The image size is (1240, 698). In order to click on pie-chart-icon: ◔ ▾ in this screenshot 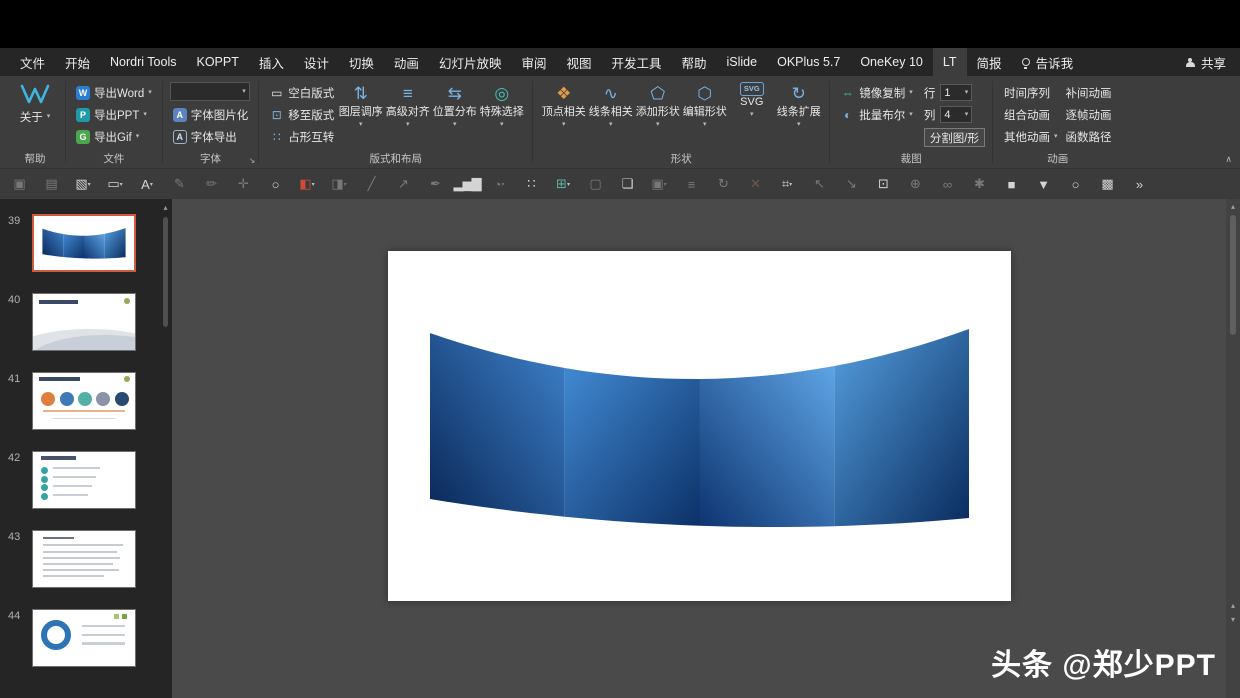, I will do `click(499, 184)`.